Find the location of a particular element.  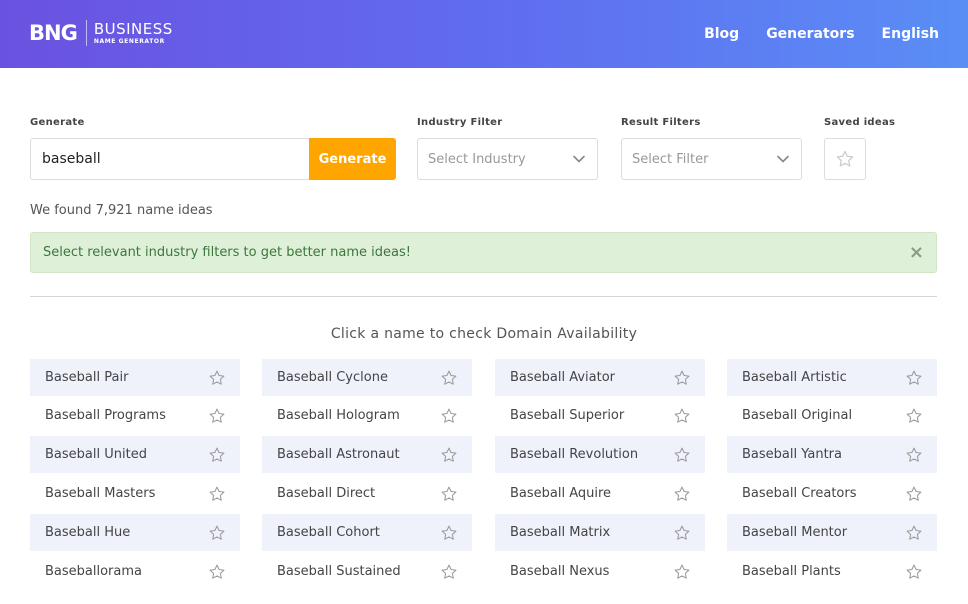

logo-title: BUSINESS is located at coordinates (133, 28).